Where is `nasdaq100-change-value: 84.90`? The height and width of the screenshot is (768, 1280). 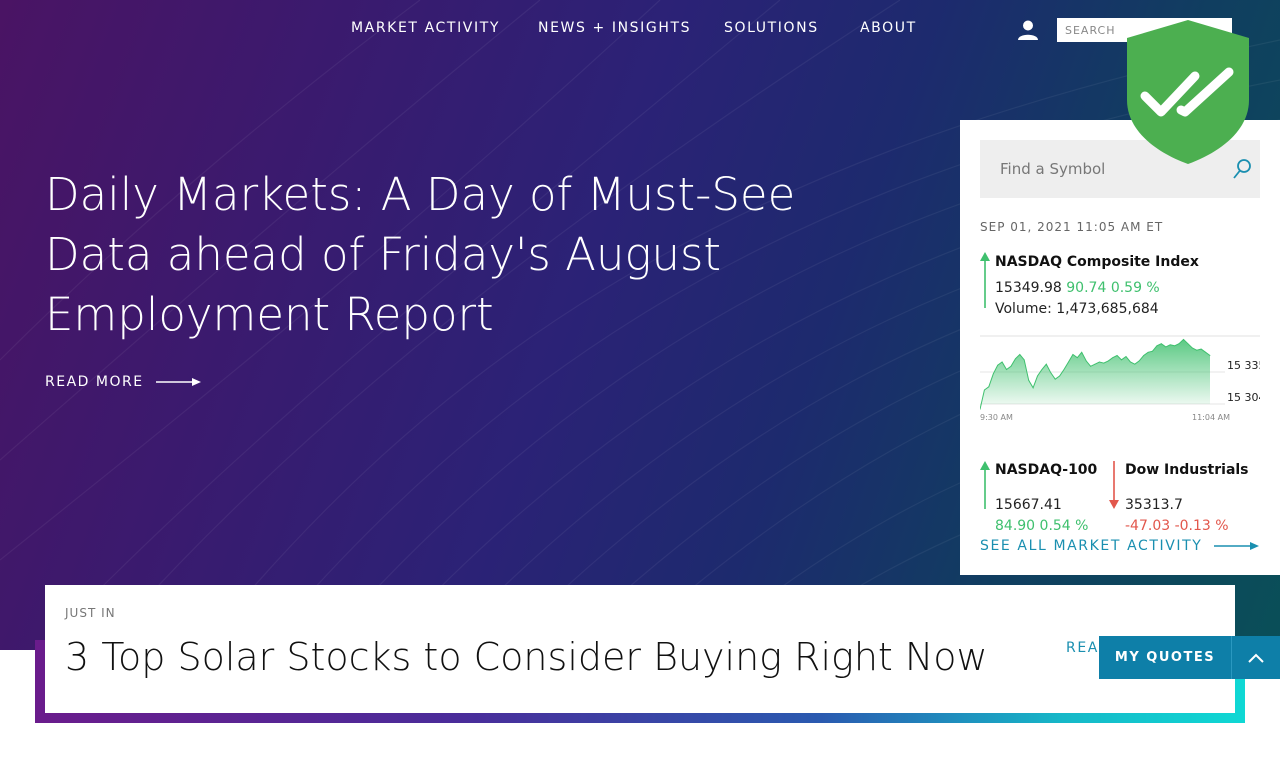 nasdaq100-change-value: 84.90 is located at coordinates (1015, 526).